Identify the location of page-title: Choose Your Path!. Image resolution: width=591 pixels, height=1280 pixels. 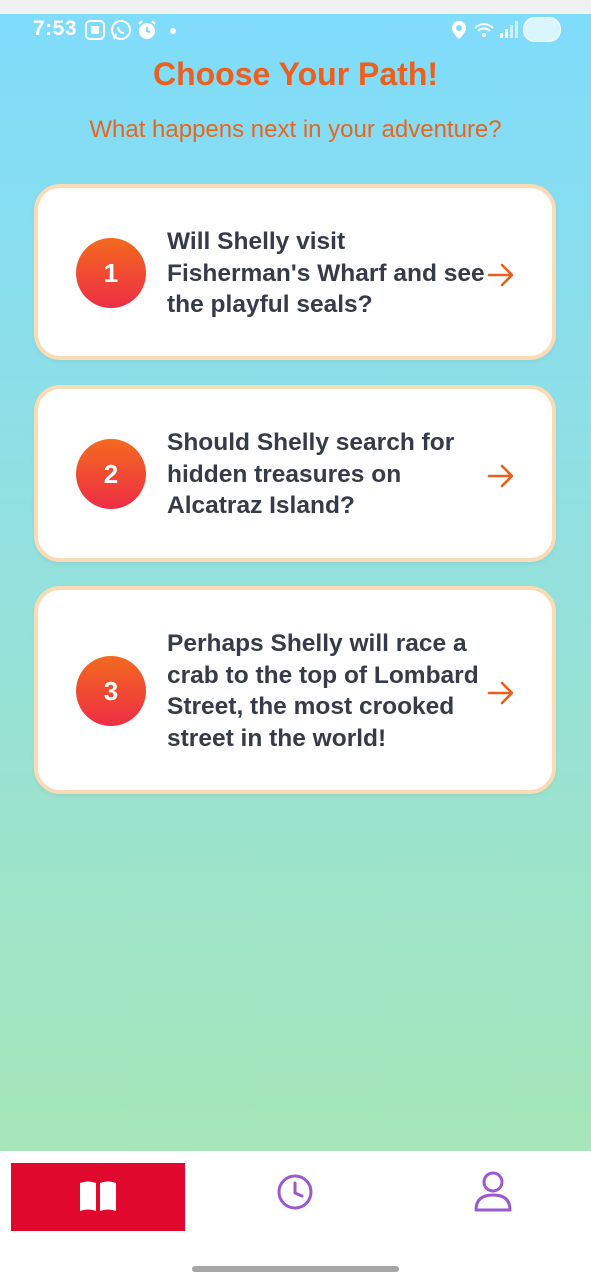
(295, 74).